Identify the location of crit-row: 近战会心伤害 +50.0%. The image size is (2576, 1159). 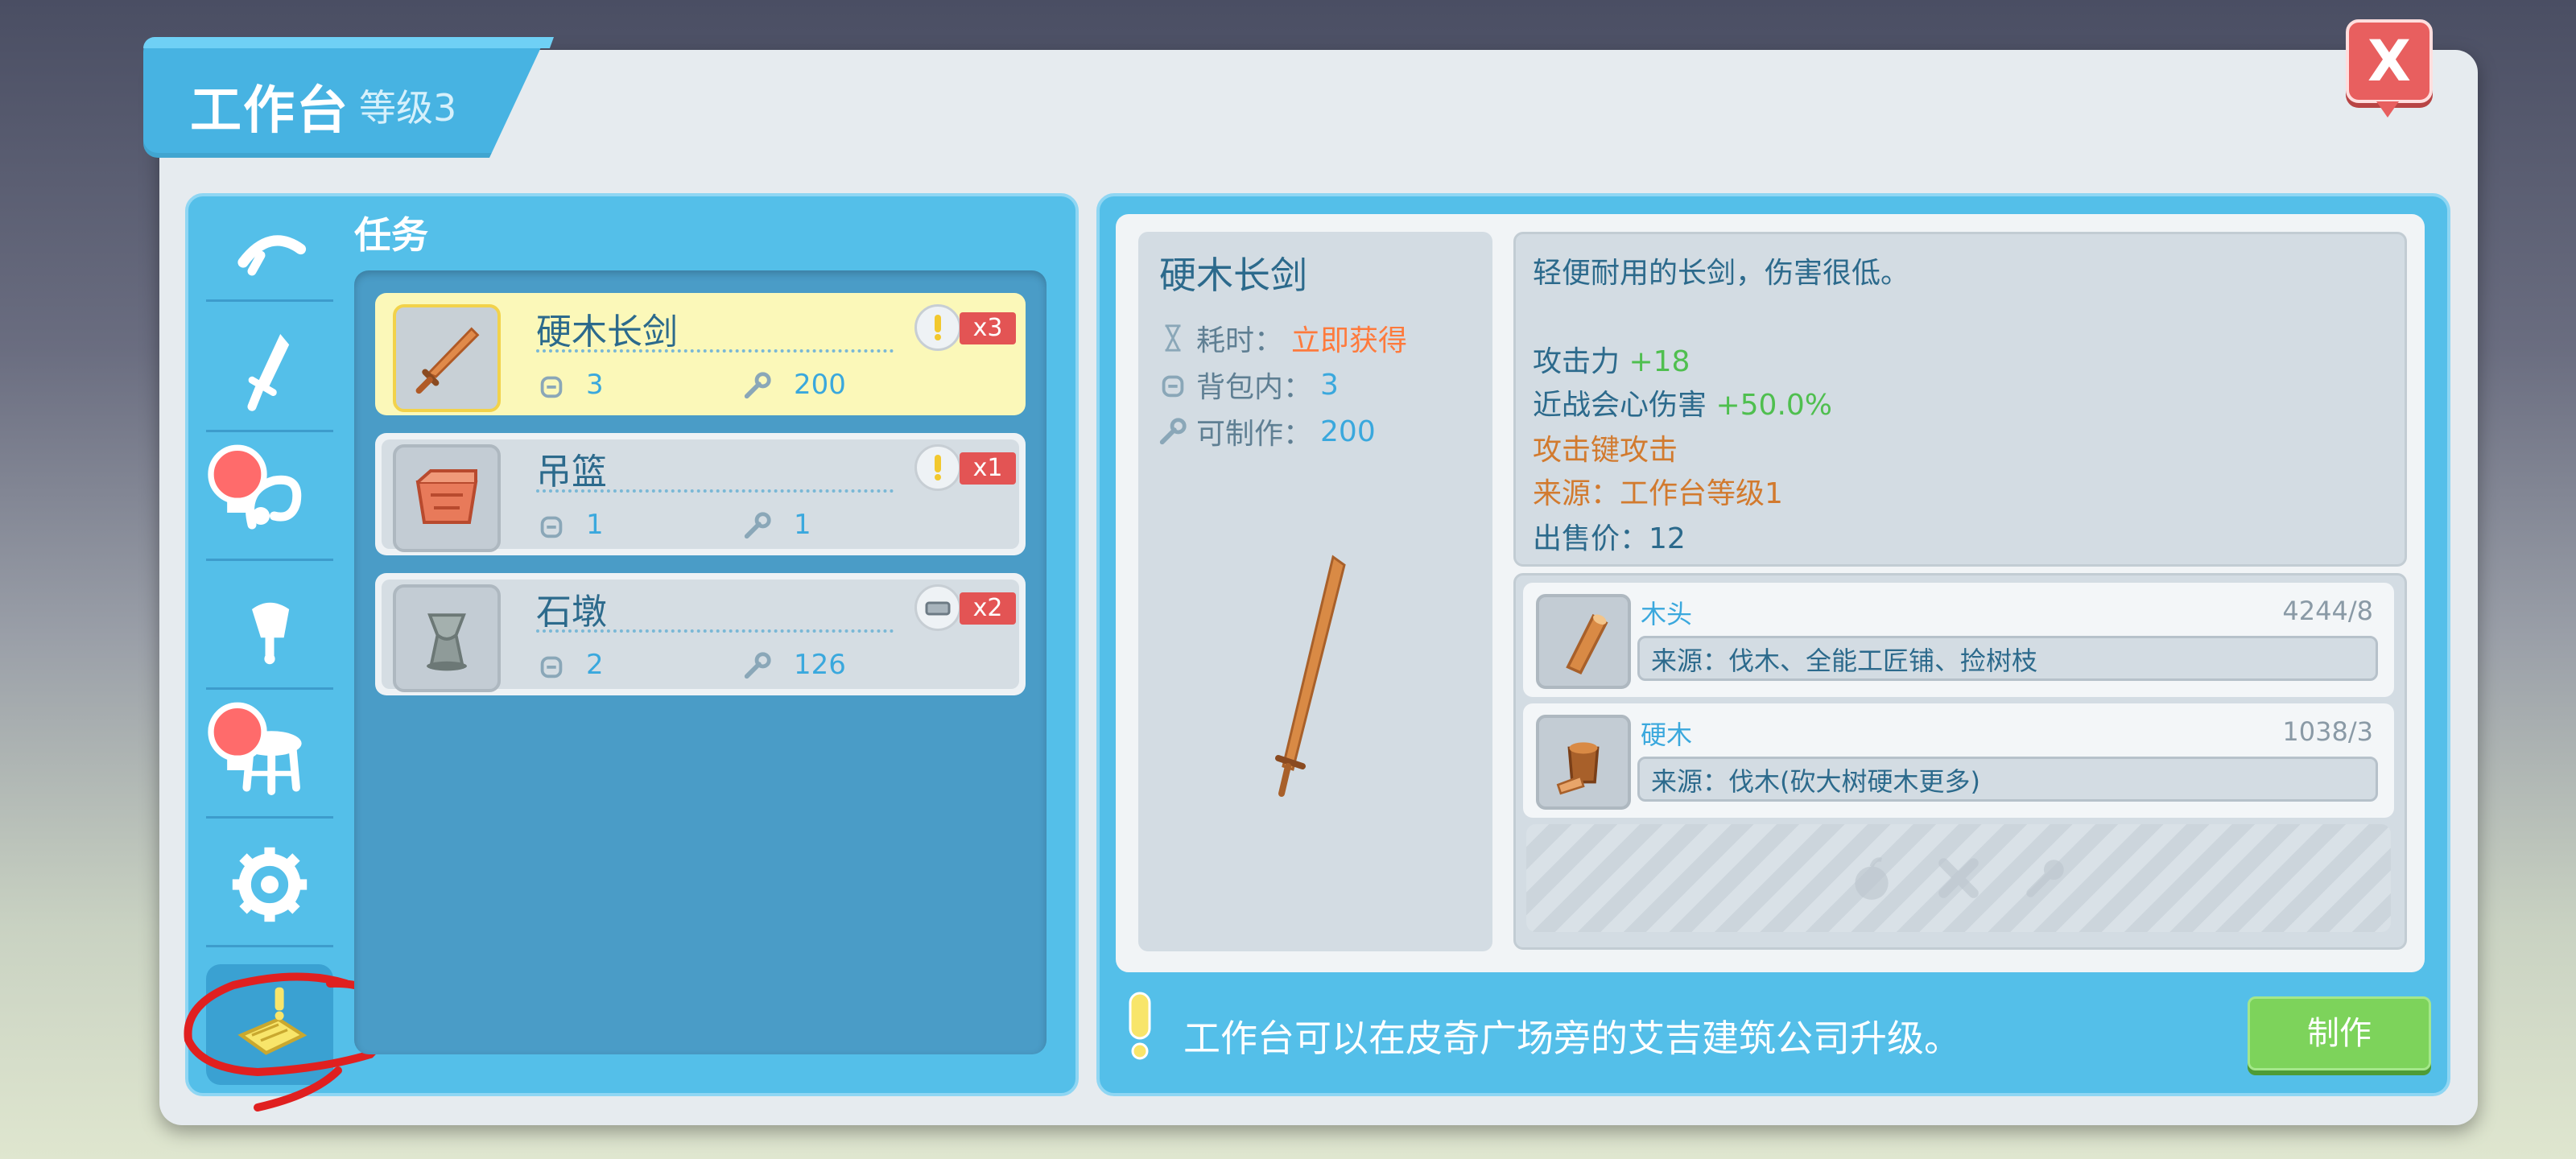
(1683, 402).